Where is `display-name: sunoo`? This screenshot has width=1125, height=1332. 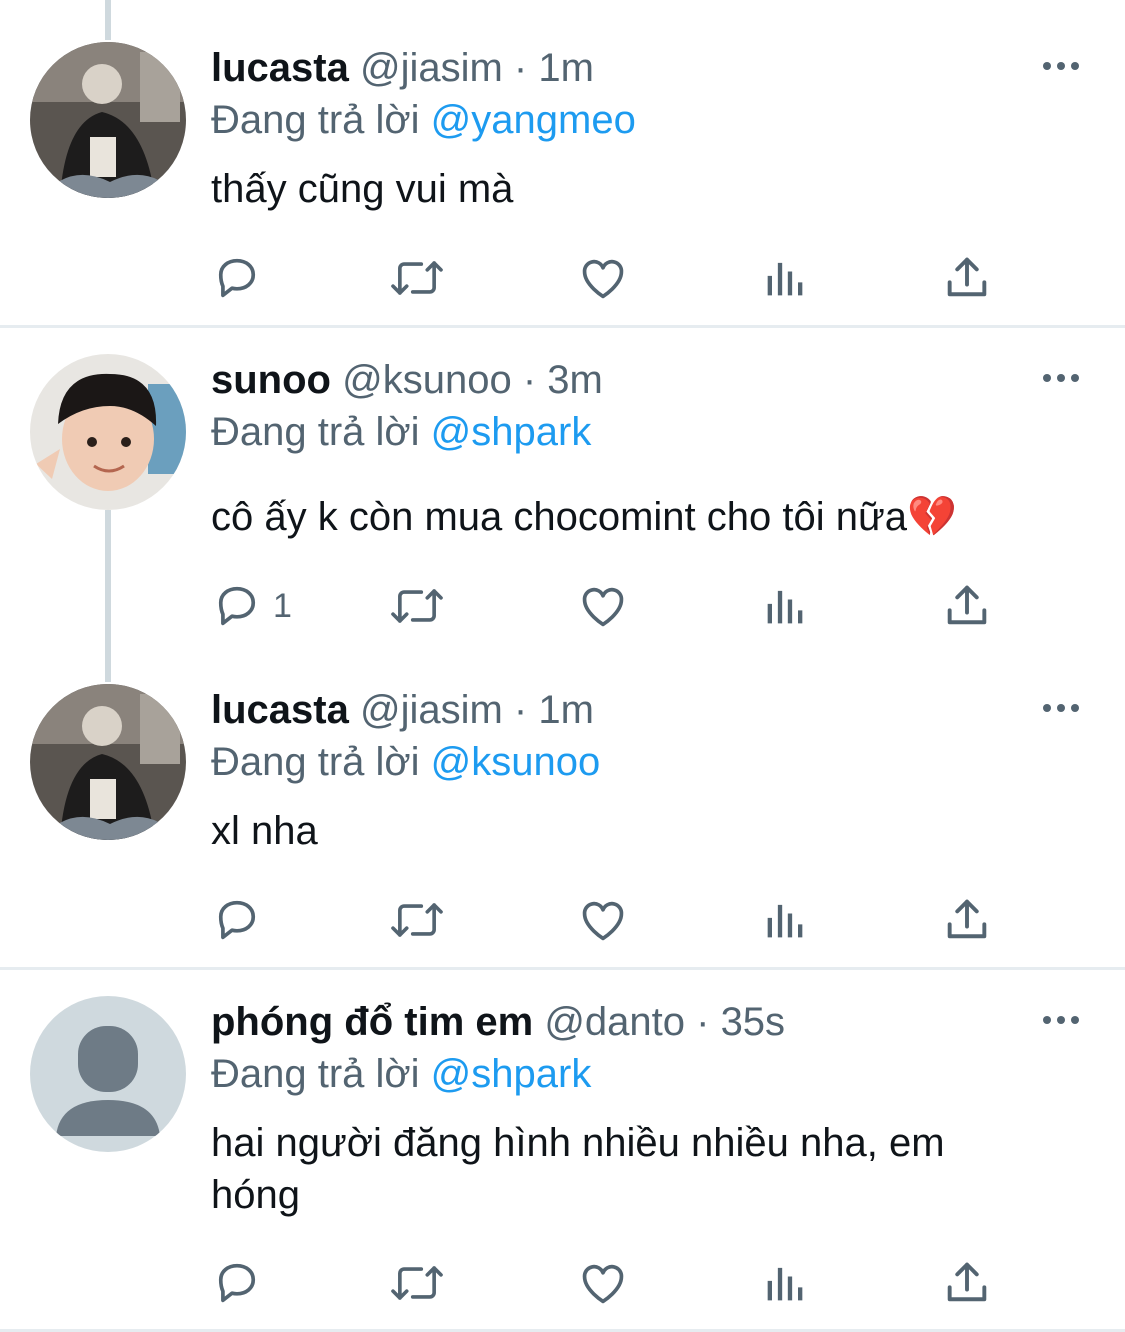
display-name: sunoo is located at coordinates (271, 380).